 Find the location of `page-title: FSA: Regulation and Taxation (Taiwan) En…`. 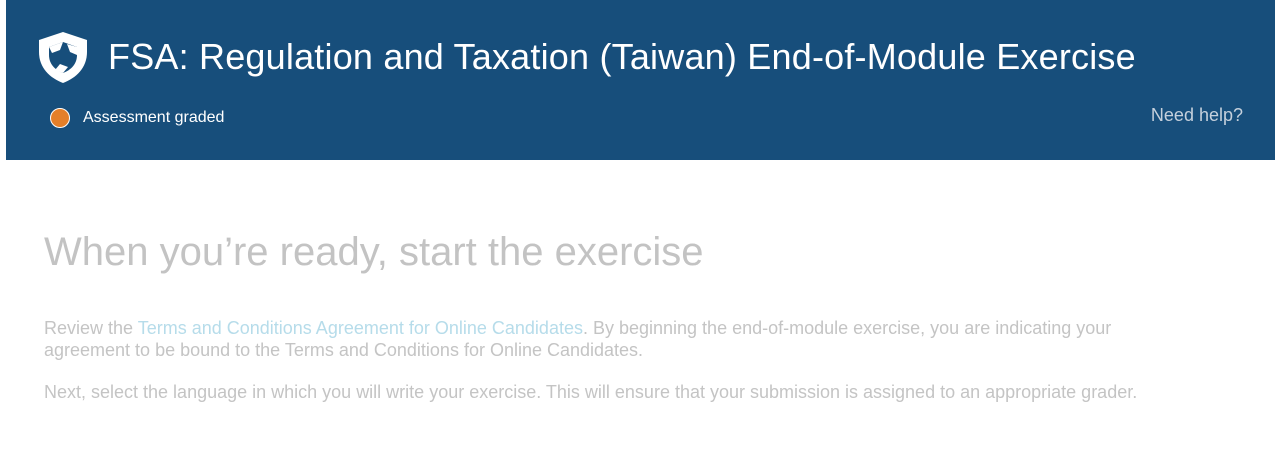

page-title: FSA: Regulation and Taxation (Taiwan) En… is located at coordinates (622, 56).